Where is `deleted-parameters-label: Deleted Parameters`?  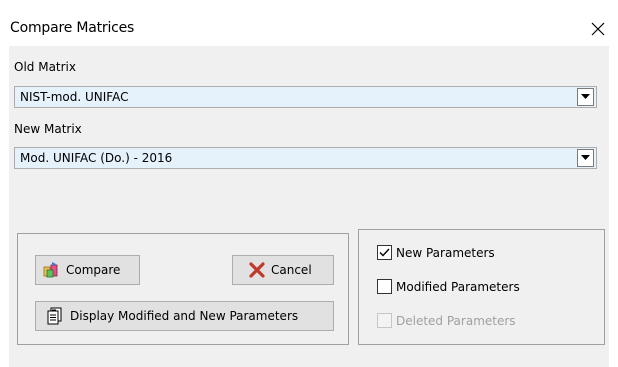
deleted-parameters-label: Deleted Parameters is located at coordinates (456, 320).